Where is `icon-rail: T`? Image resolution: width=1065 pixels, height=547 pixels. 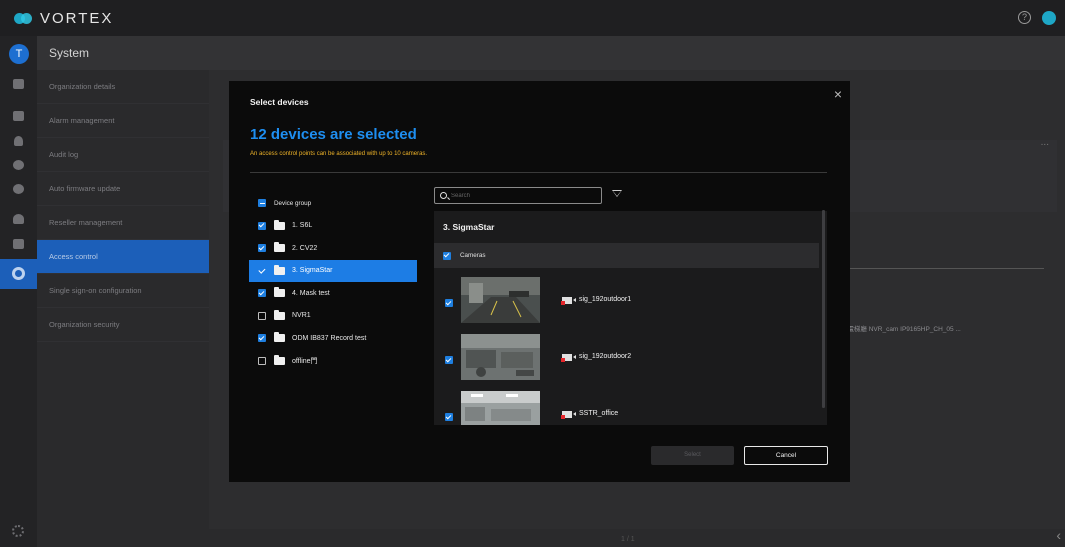 icon-rail: T is located at coordinates (18, 291).